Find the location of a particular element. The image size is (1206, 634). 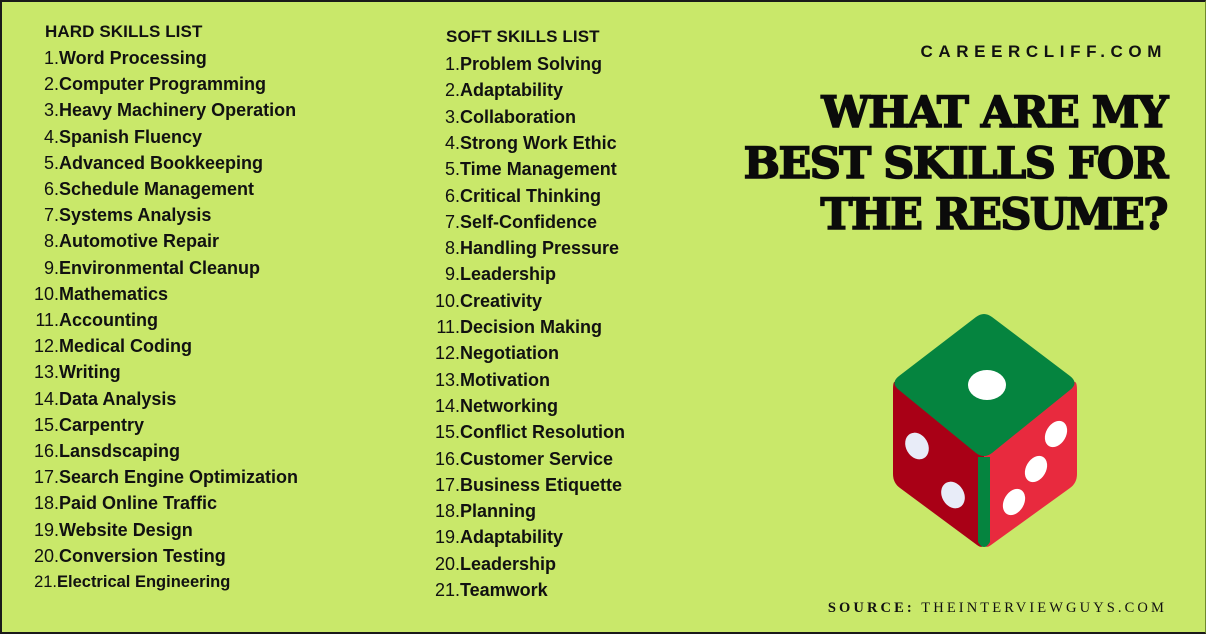

item-number: 3. is located at coordinates (452, 116).